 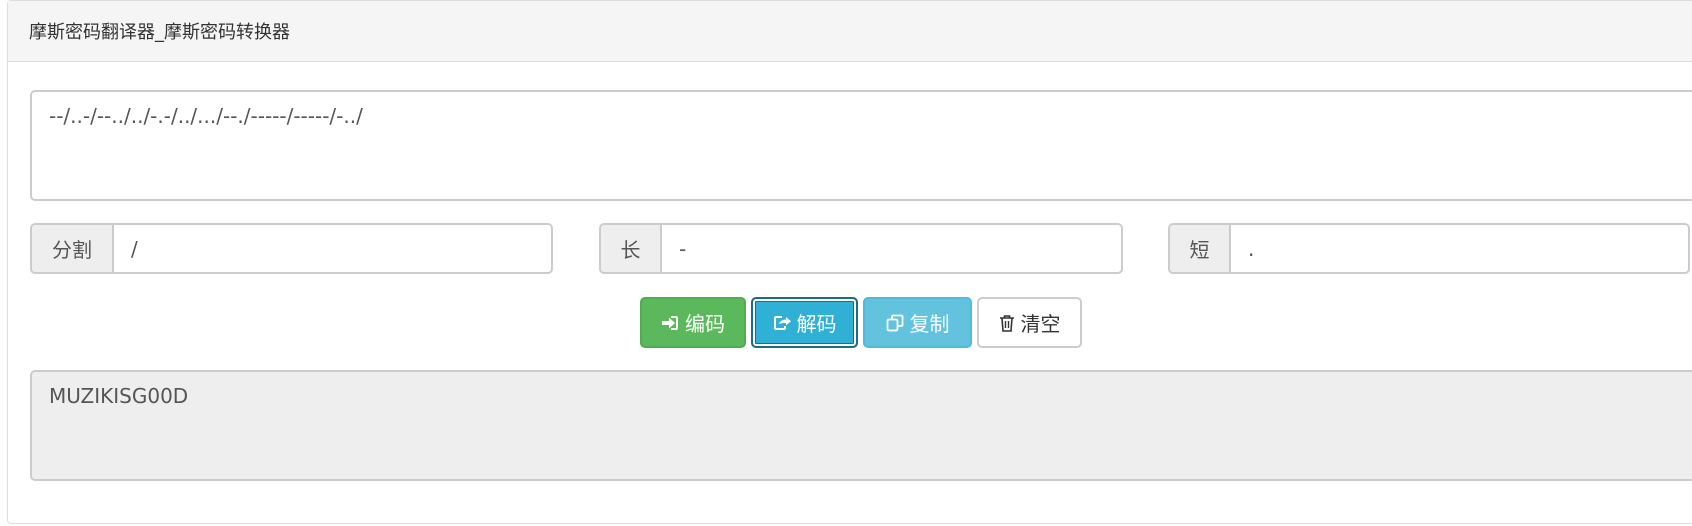 I want to click on encode-label: 编码, so click(x=705, y=324).